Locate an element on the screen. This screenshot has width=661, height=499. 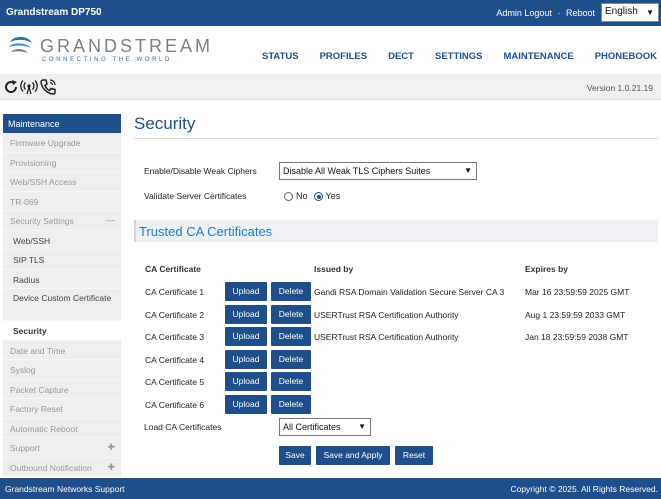
sidebar-item-web-ssh: Web/SSH is located at coordinates (62, 240).